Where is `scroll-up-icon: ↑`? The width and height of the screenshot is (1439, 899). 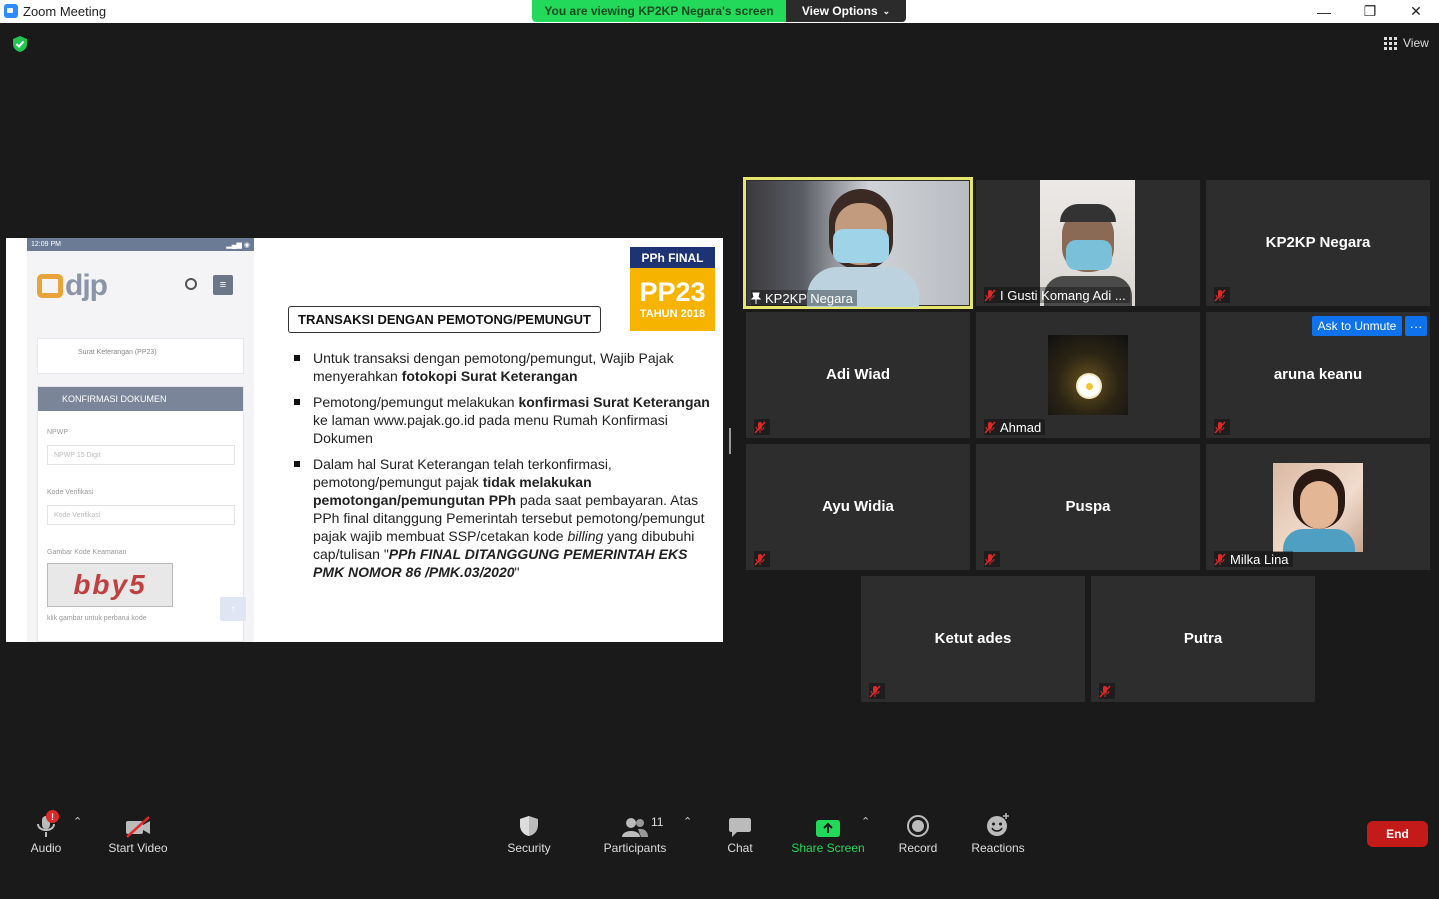 scroll-up-icon: ↑ is located at coordinates (233, 609).